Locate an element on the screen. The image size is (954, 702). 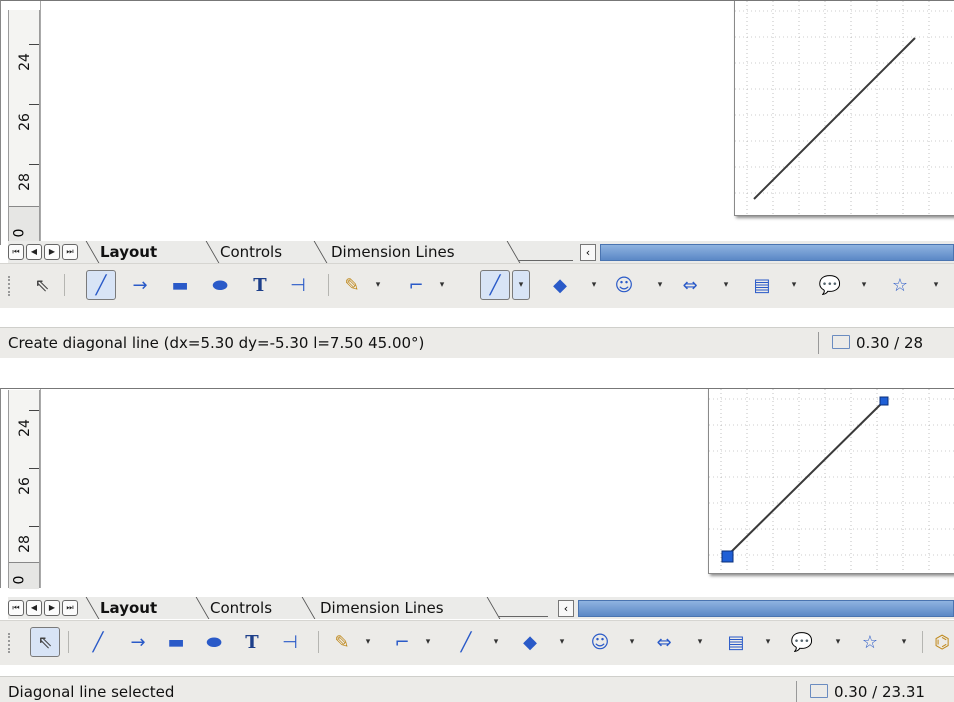
position-value: 0.30 / 23.31 is located at coordinates (879, 692).